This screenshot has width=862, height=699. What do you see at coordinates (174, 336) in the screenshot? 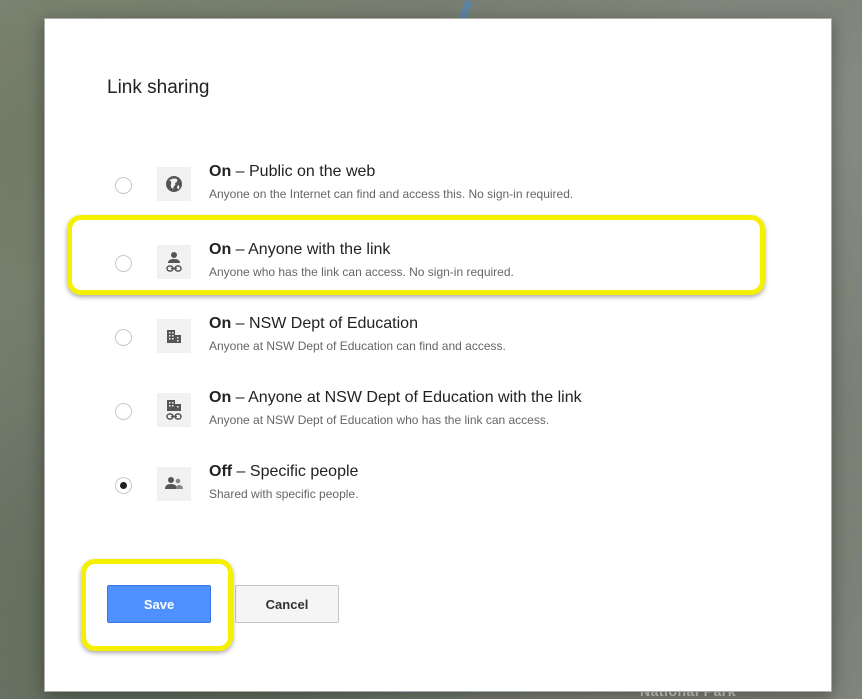
I see `building-icon` at bounding box center [174, 336].